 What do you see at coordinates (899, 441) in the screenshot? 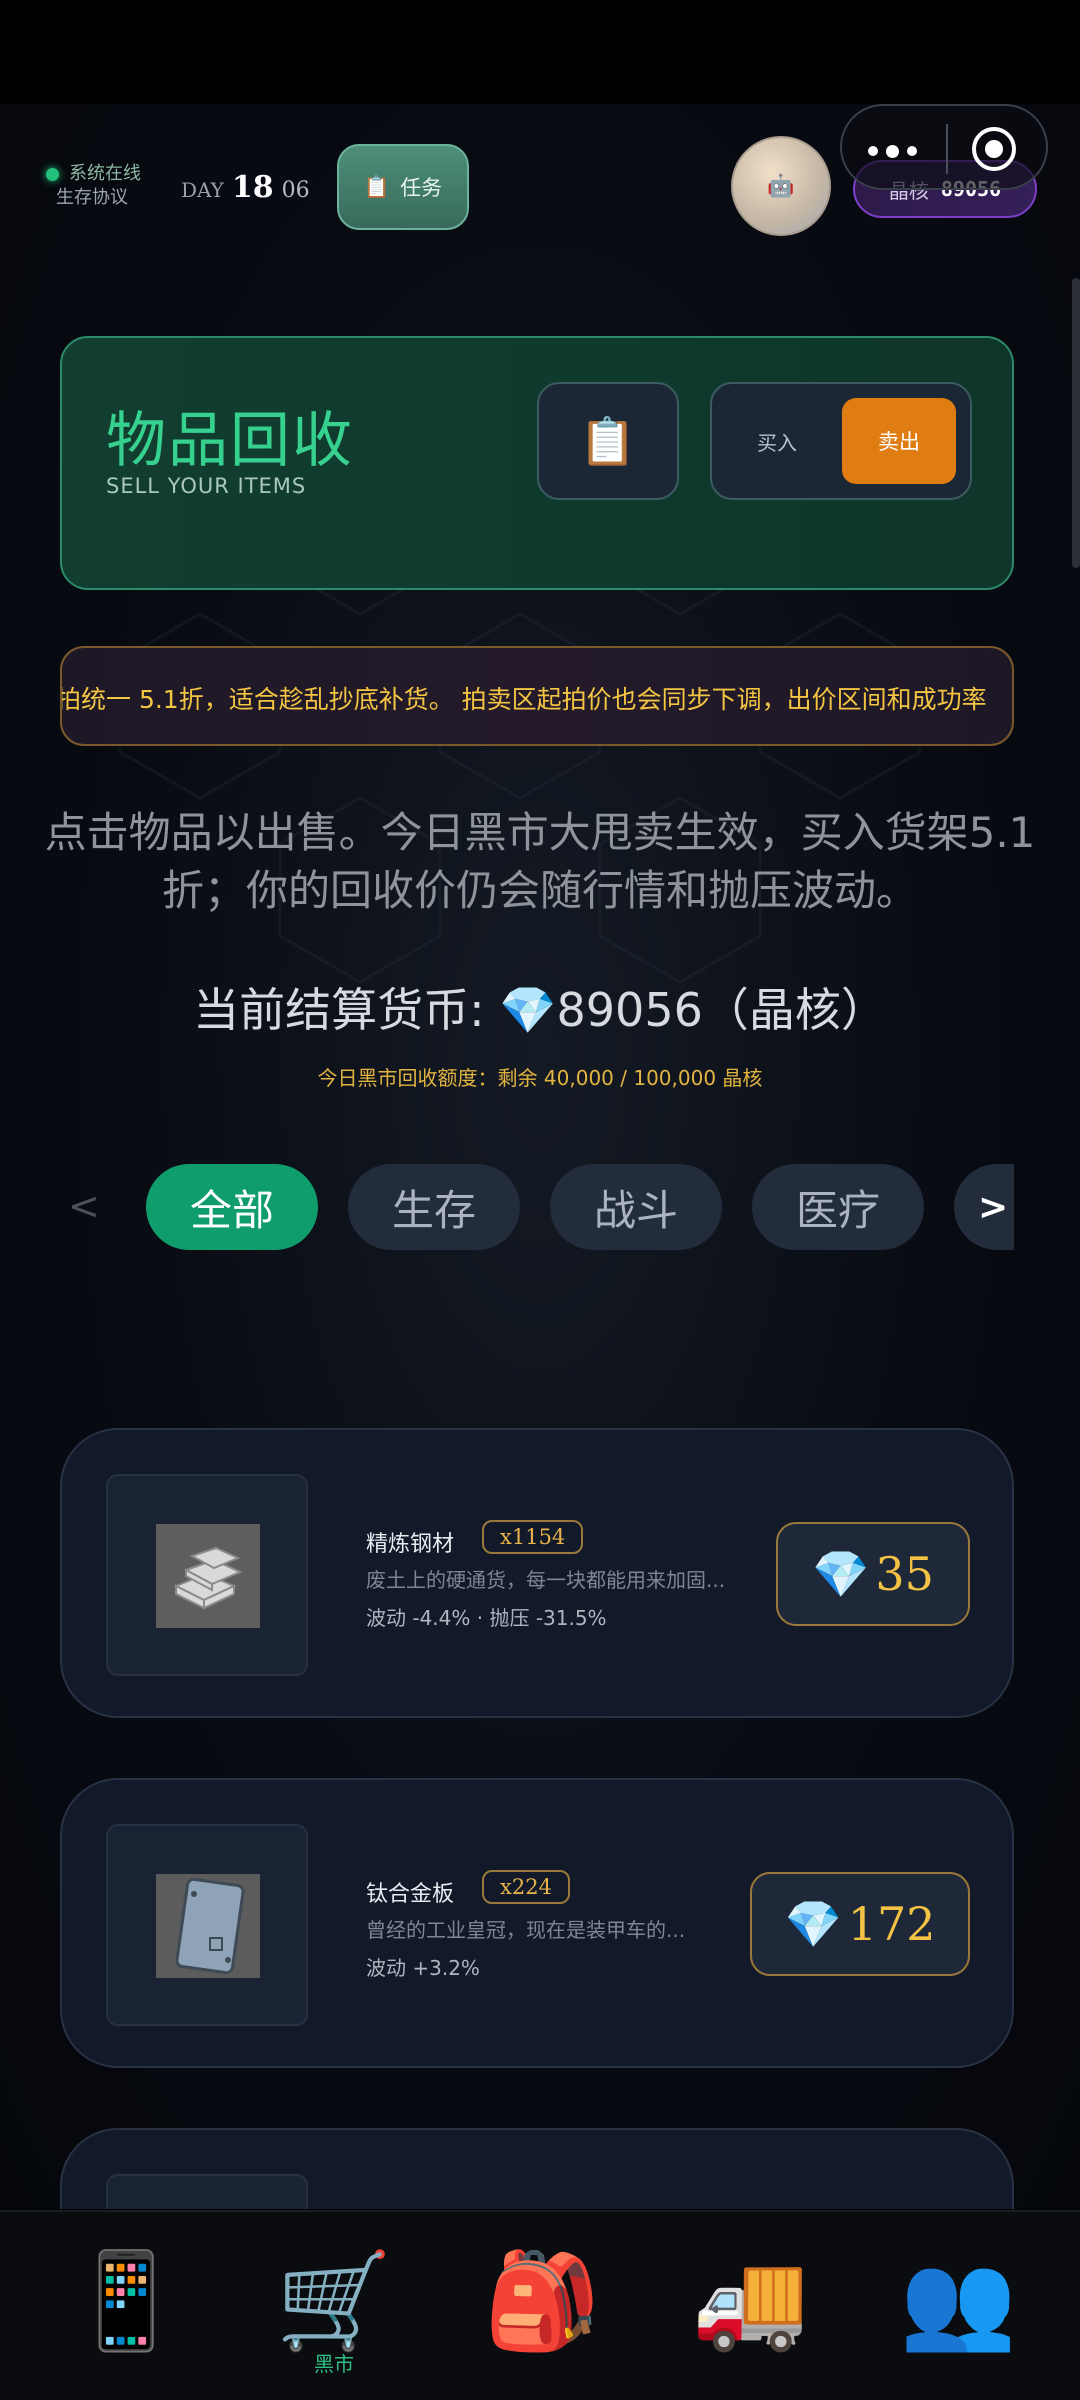
I see `sell-tab: 卖出` at bounding box center [899, 441].